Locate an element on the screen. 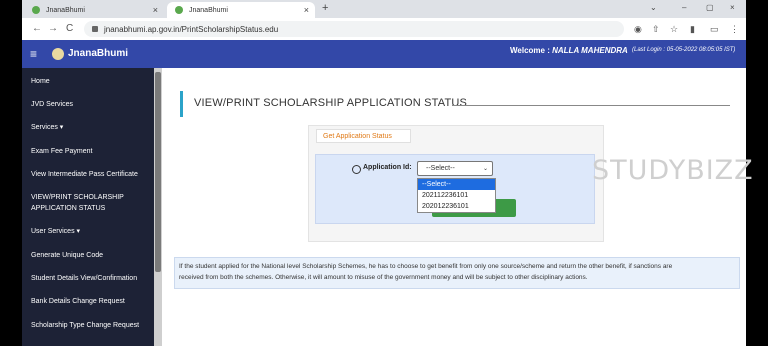 The width and height of the screenshot is (768, 346). application-id-dropdown: --Select-- 202112236101 202012236101 is located at coordinates (456, 195).